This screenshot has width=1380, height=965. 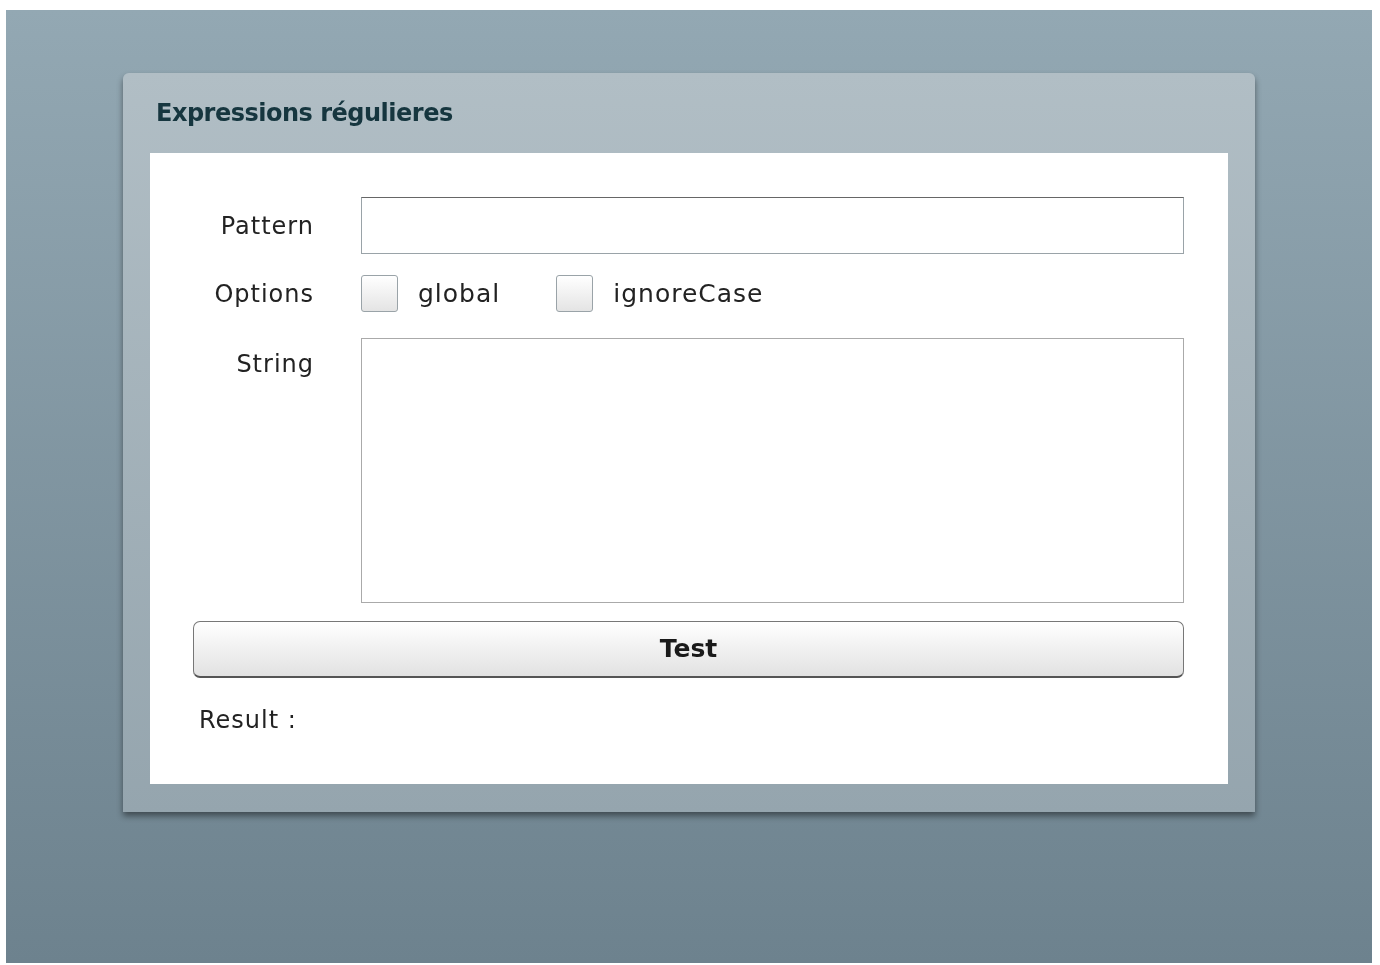 I want to click on pattern-field, so click(x=772, y=225).